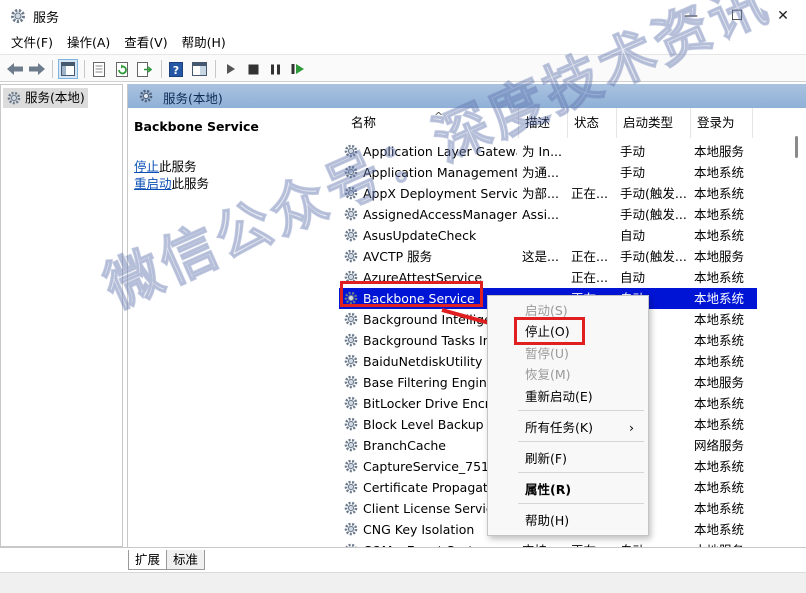 The height and width of the screenshot is (593, 806). I want to click on menu-file: 文件(F), so click(32, 43).